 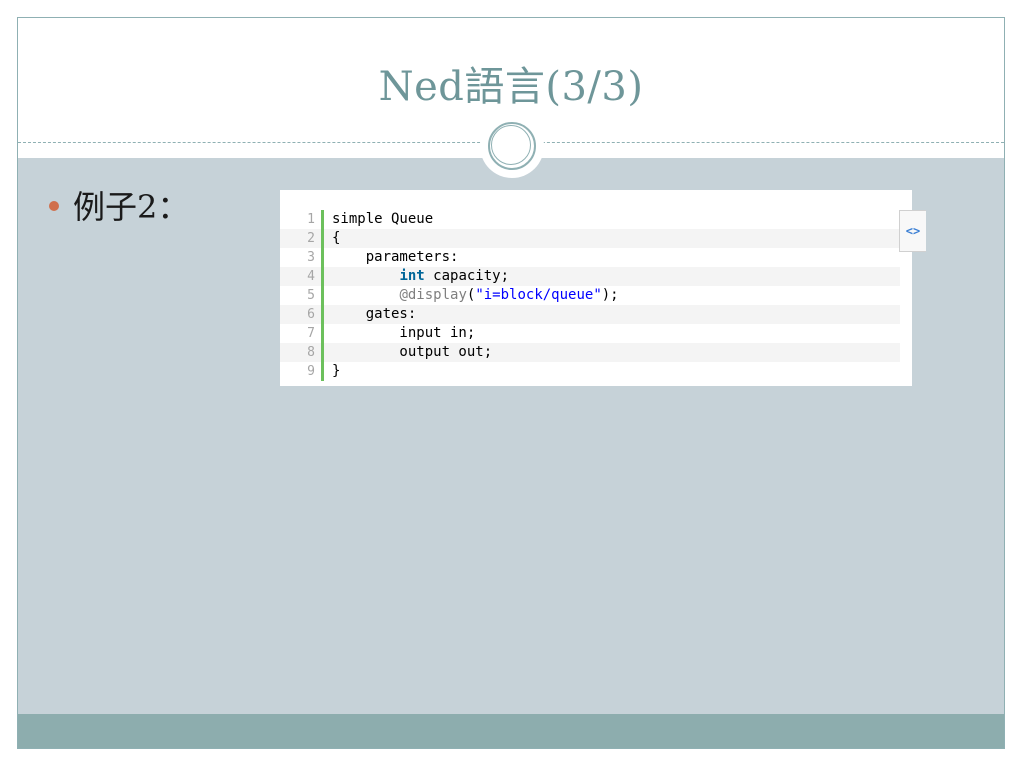 What do you see at coordinates (302, 238) in the screenshot?
I see `line-number: 2` at bounding box center [302, 238].